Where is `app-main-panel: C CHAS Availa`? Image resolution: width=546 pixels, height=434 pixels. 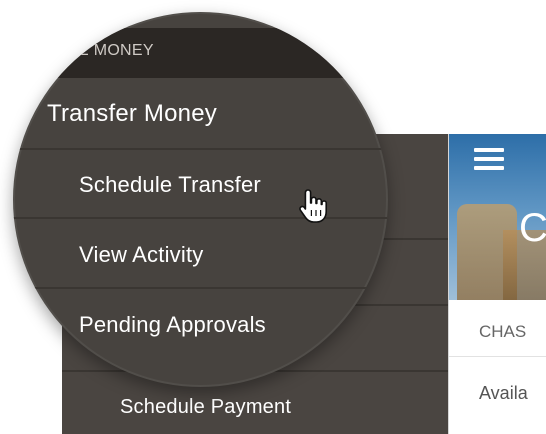 app-main-panel: C CHAS Availa is located at coordinates (497, 284).